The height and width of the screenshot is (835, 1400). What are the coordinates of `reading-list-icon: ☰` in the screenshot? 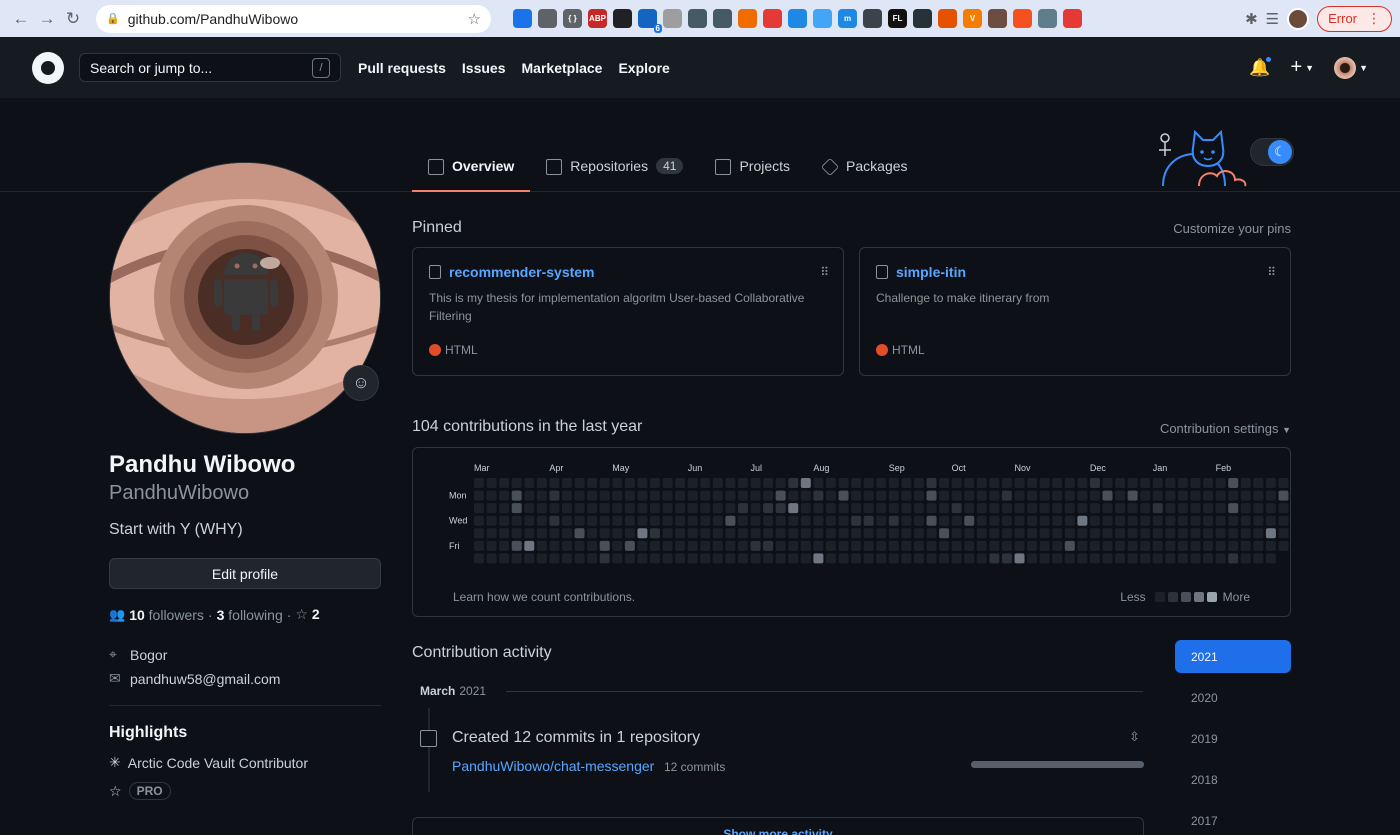 It's located at (1272, 19).